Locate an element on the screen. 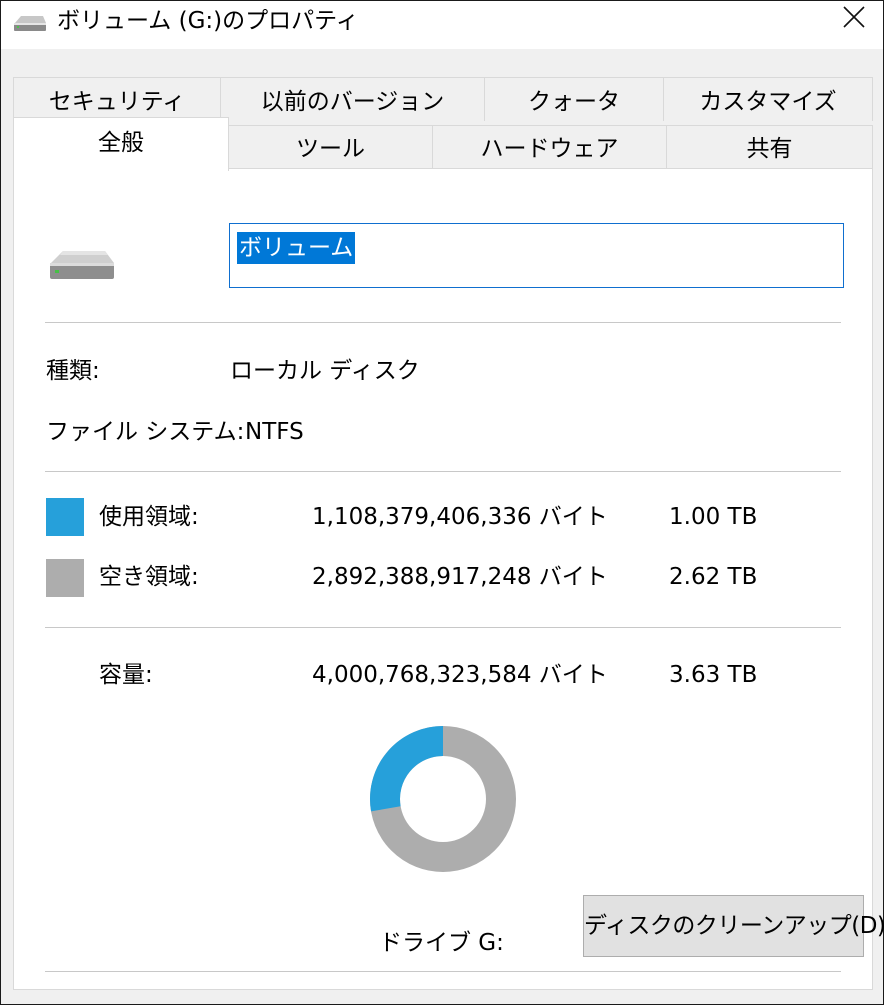 Image resolution: width=884 pixels, height=1005 pixels. close-icon is located at coordinates (854, 17).